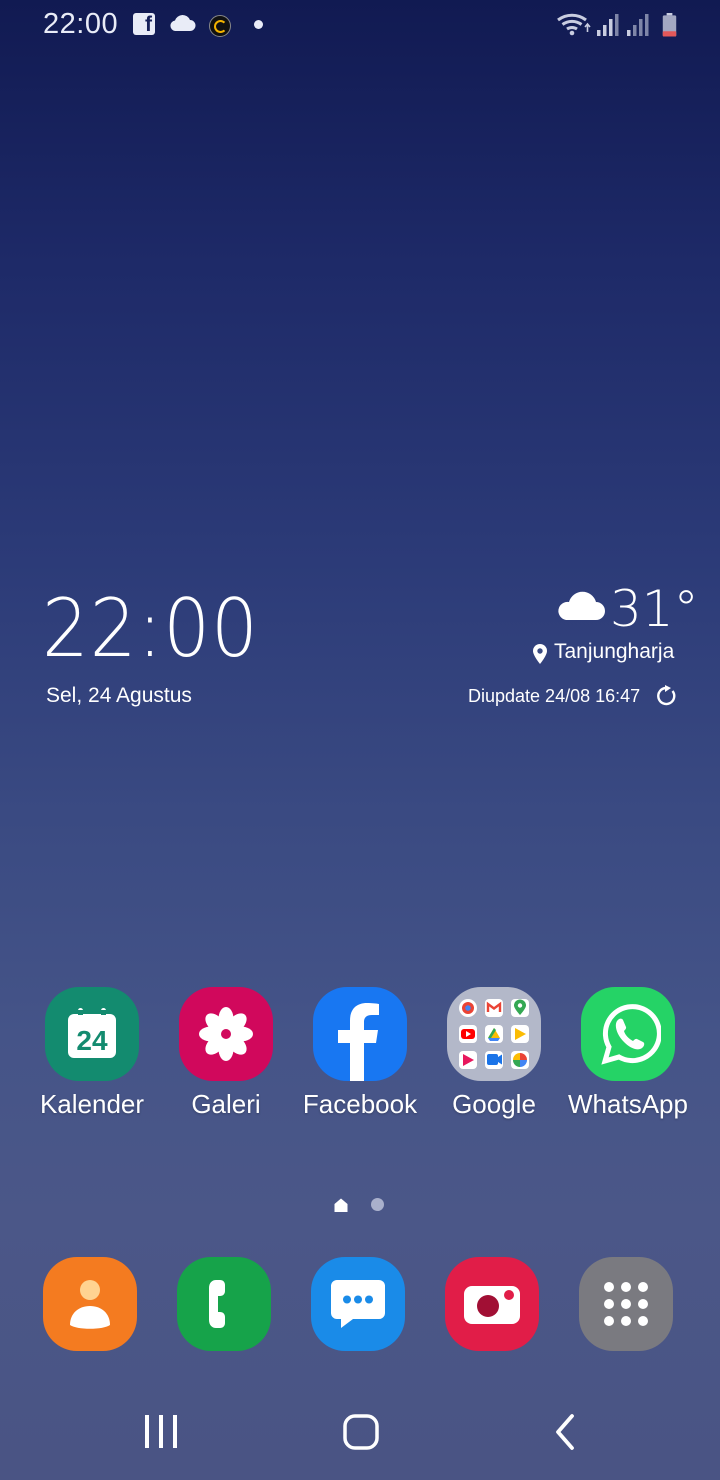 The image size is (720, 1480). Describe the element at coordinates (574, 24) in the screenshot. I see `wifi-icon` at that location.